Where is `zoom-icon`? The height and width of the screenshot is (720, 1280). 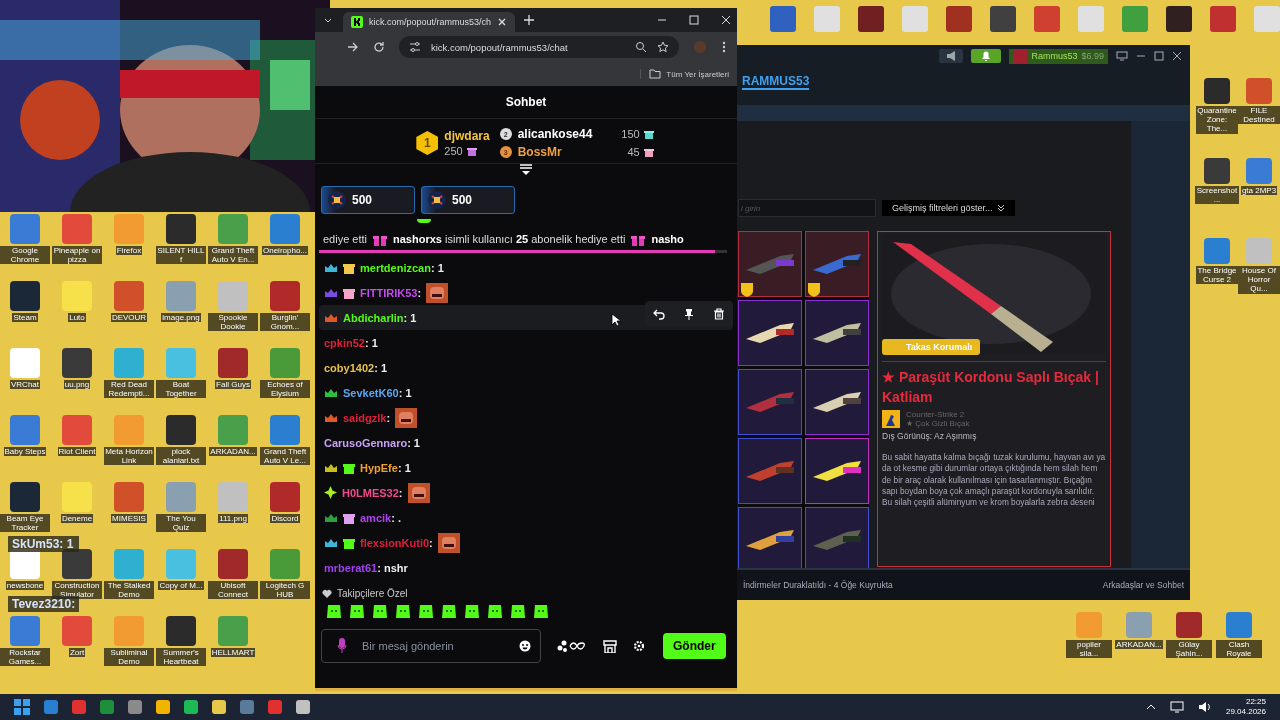
zoom-icon is located at coordinates (641, 47).